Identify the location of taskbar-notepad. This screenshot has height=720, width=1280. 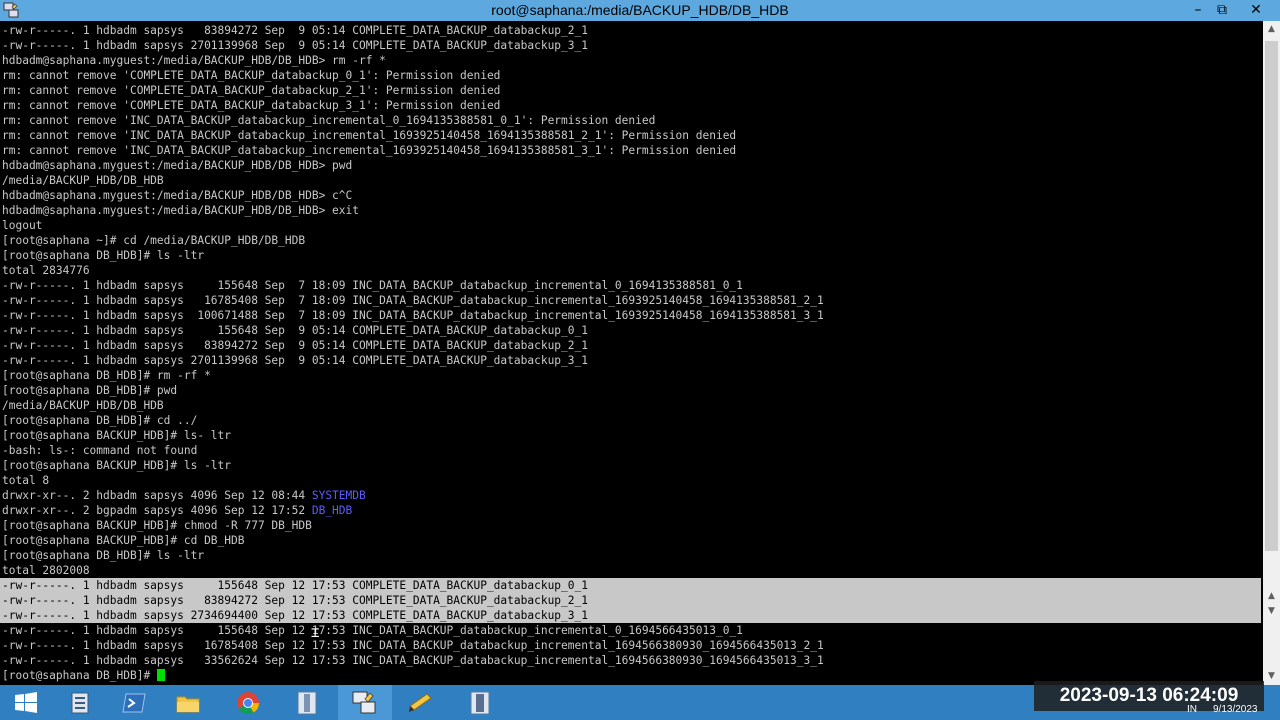
(421, 702).